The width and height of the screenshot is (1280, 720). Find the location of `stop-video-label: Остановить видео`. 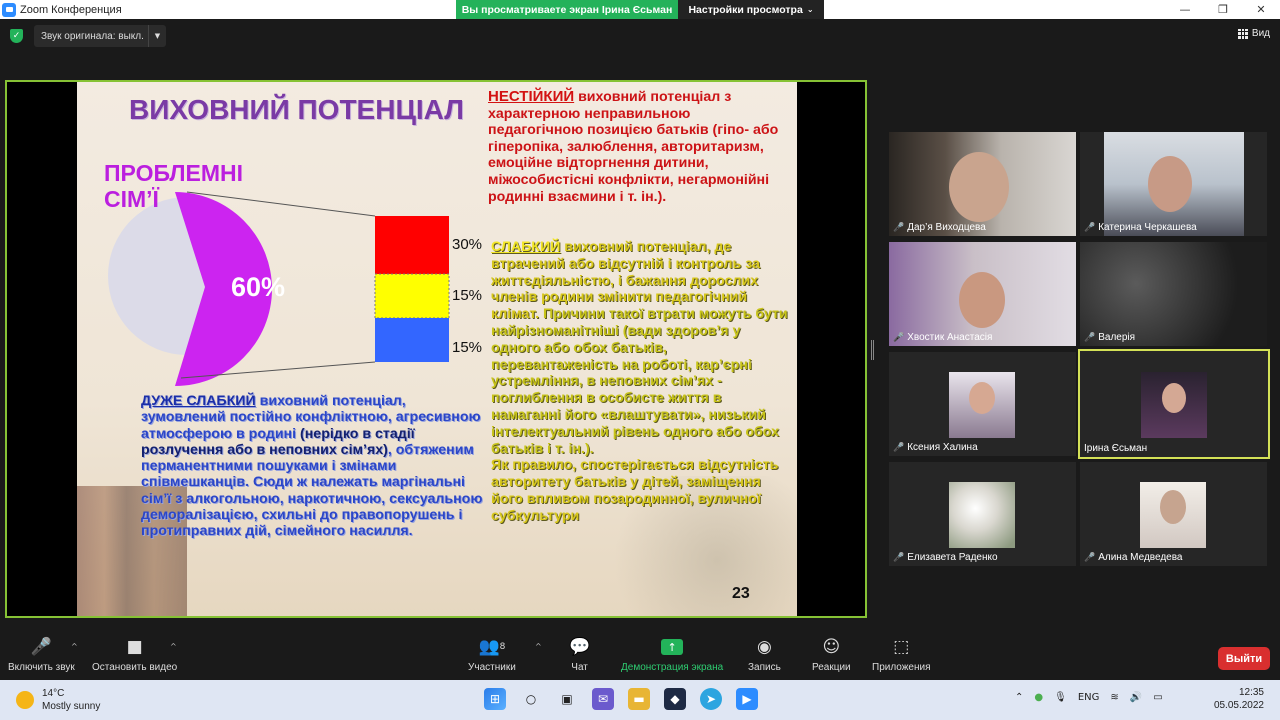

stop-video-label: Остановить видео is located at coordinates (135, 667).